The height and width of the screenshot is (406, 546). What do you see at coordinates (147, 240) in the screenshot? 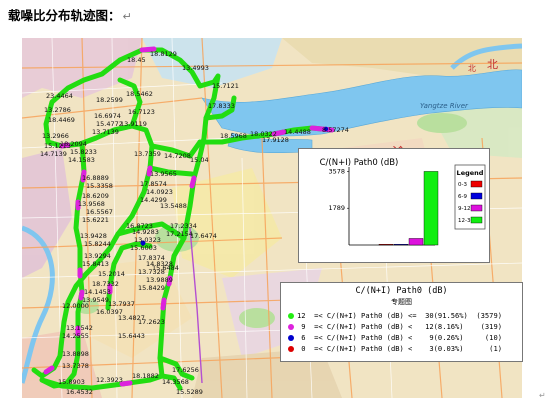
I see `track-point-label: 13.0323` at bounding box center [147, 240].